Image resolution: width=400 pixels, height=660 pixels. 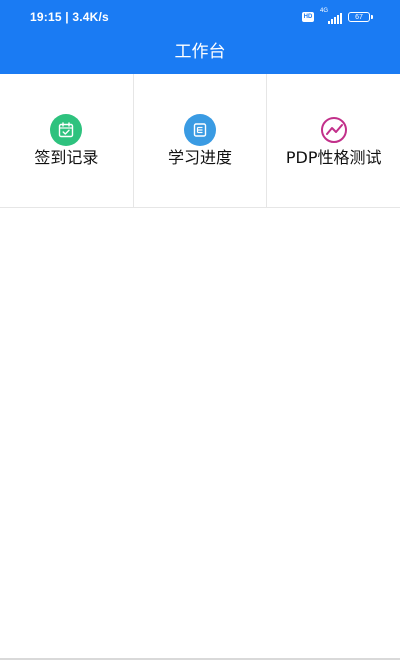 I want to click on signal-icon: 4G, so click(x=331, y=16).